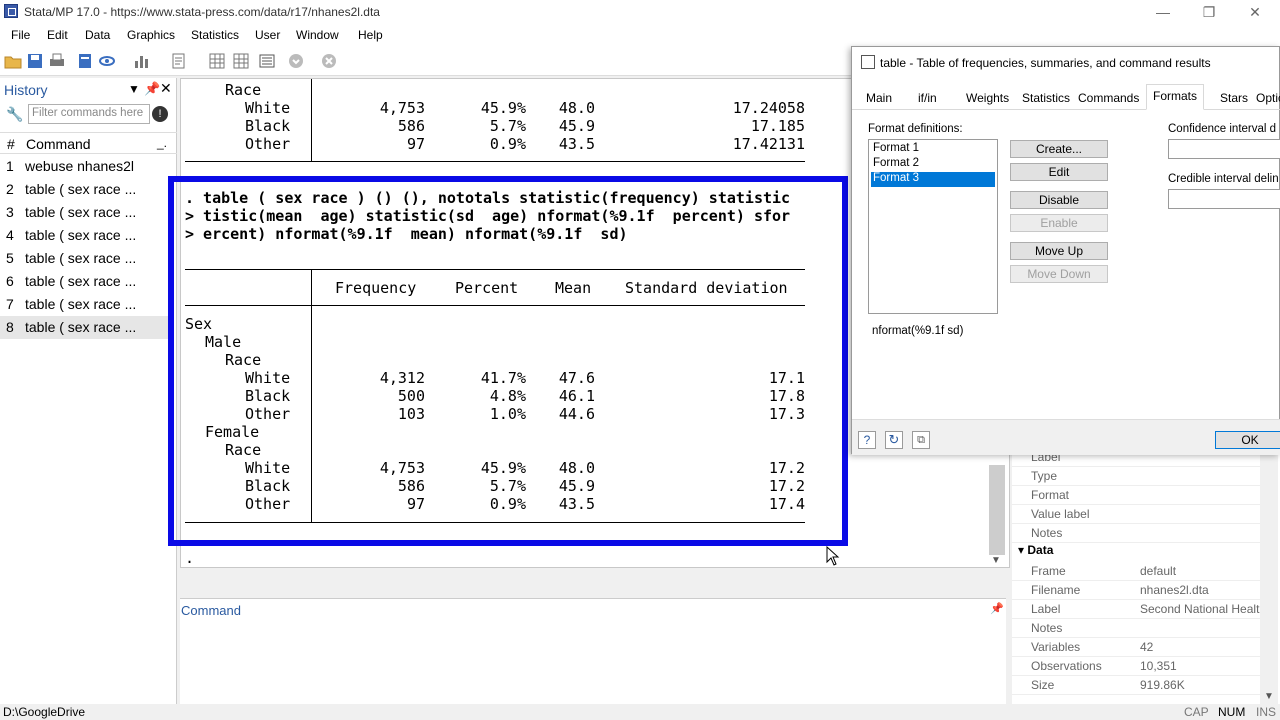  Describe the element at coordinates (11, 11) in the screenshot. I see `stata-app-icon` at that location.